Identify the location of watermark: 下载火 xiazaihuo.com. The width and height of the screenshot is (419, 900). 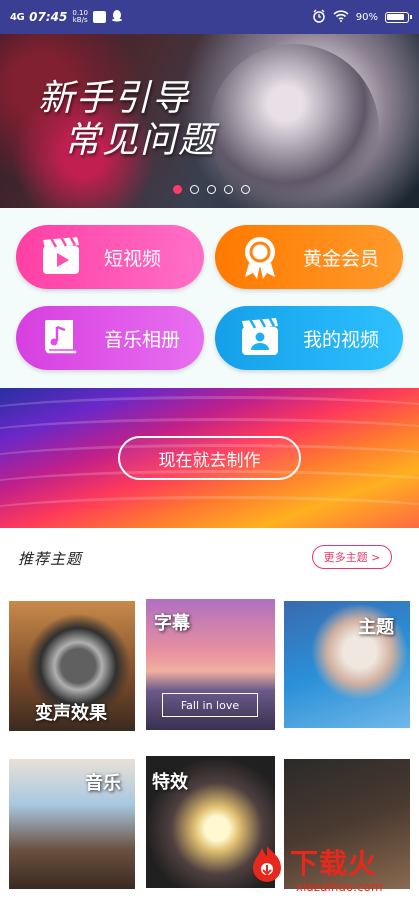
(331, 870).